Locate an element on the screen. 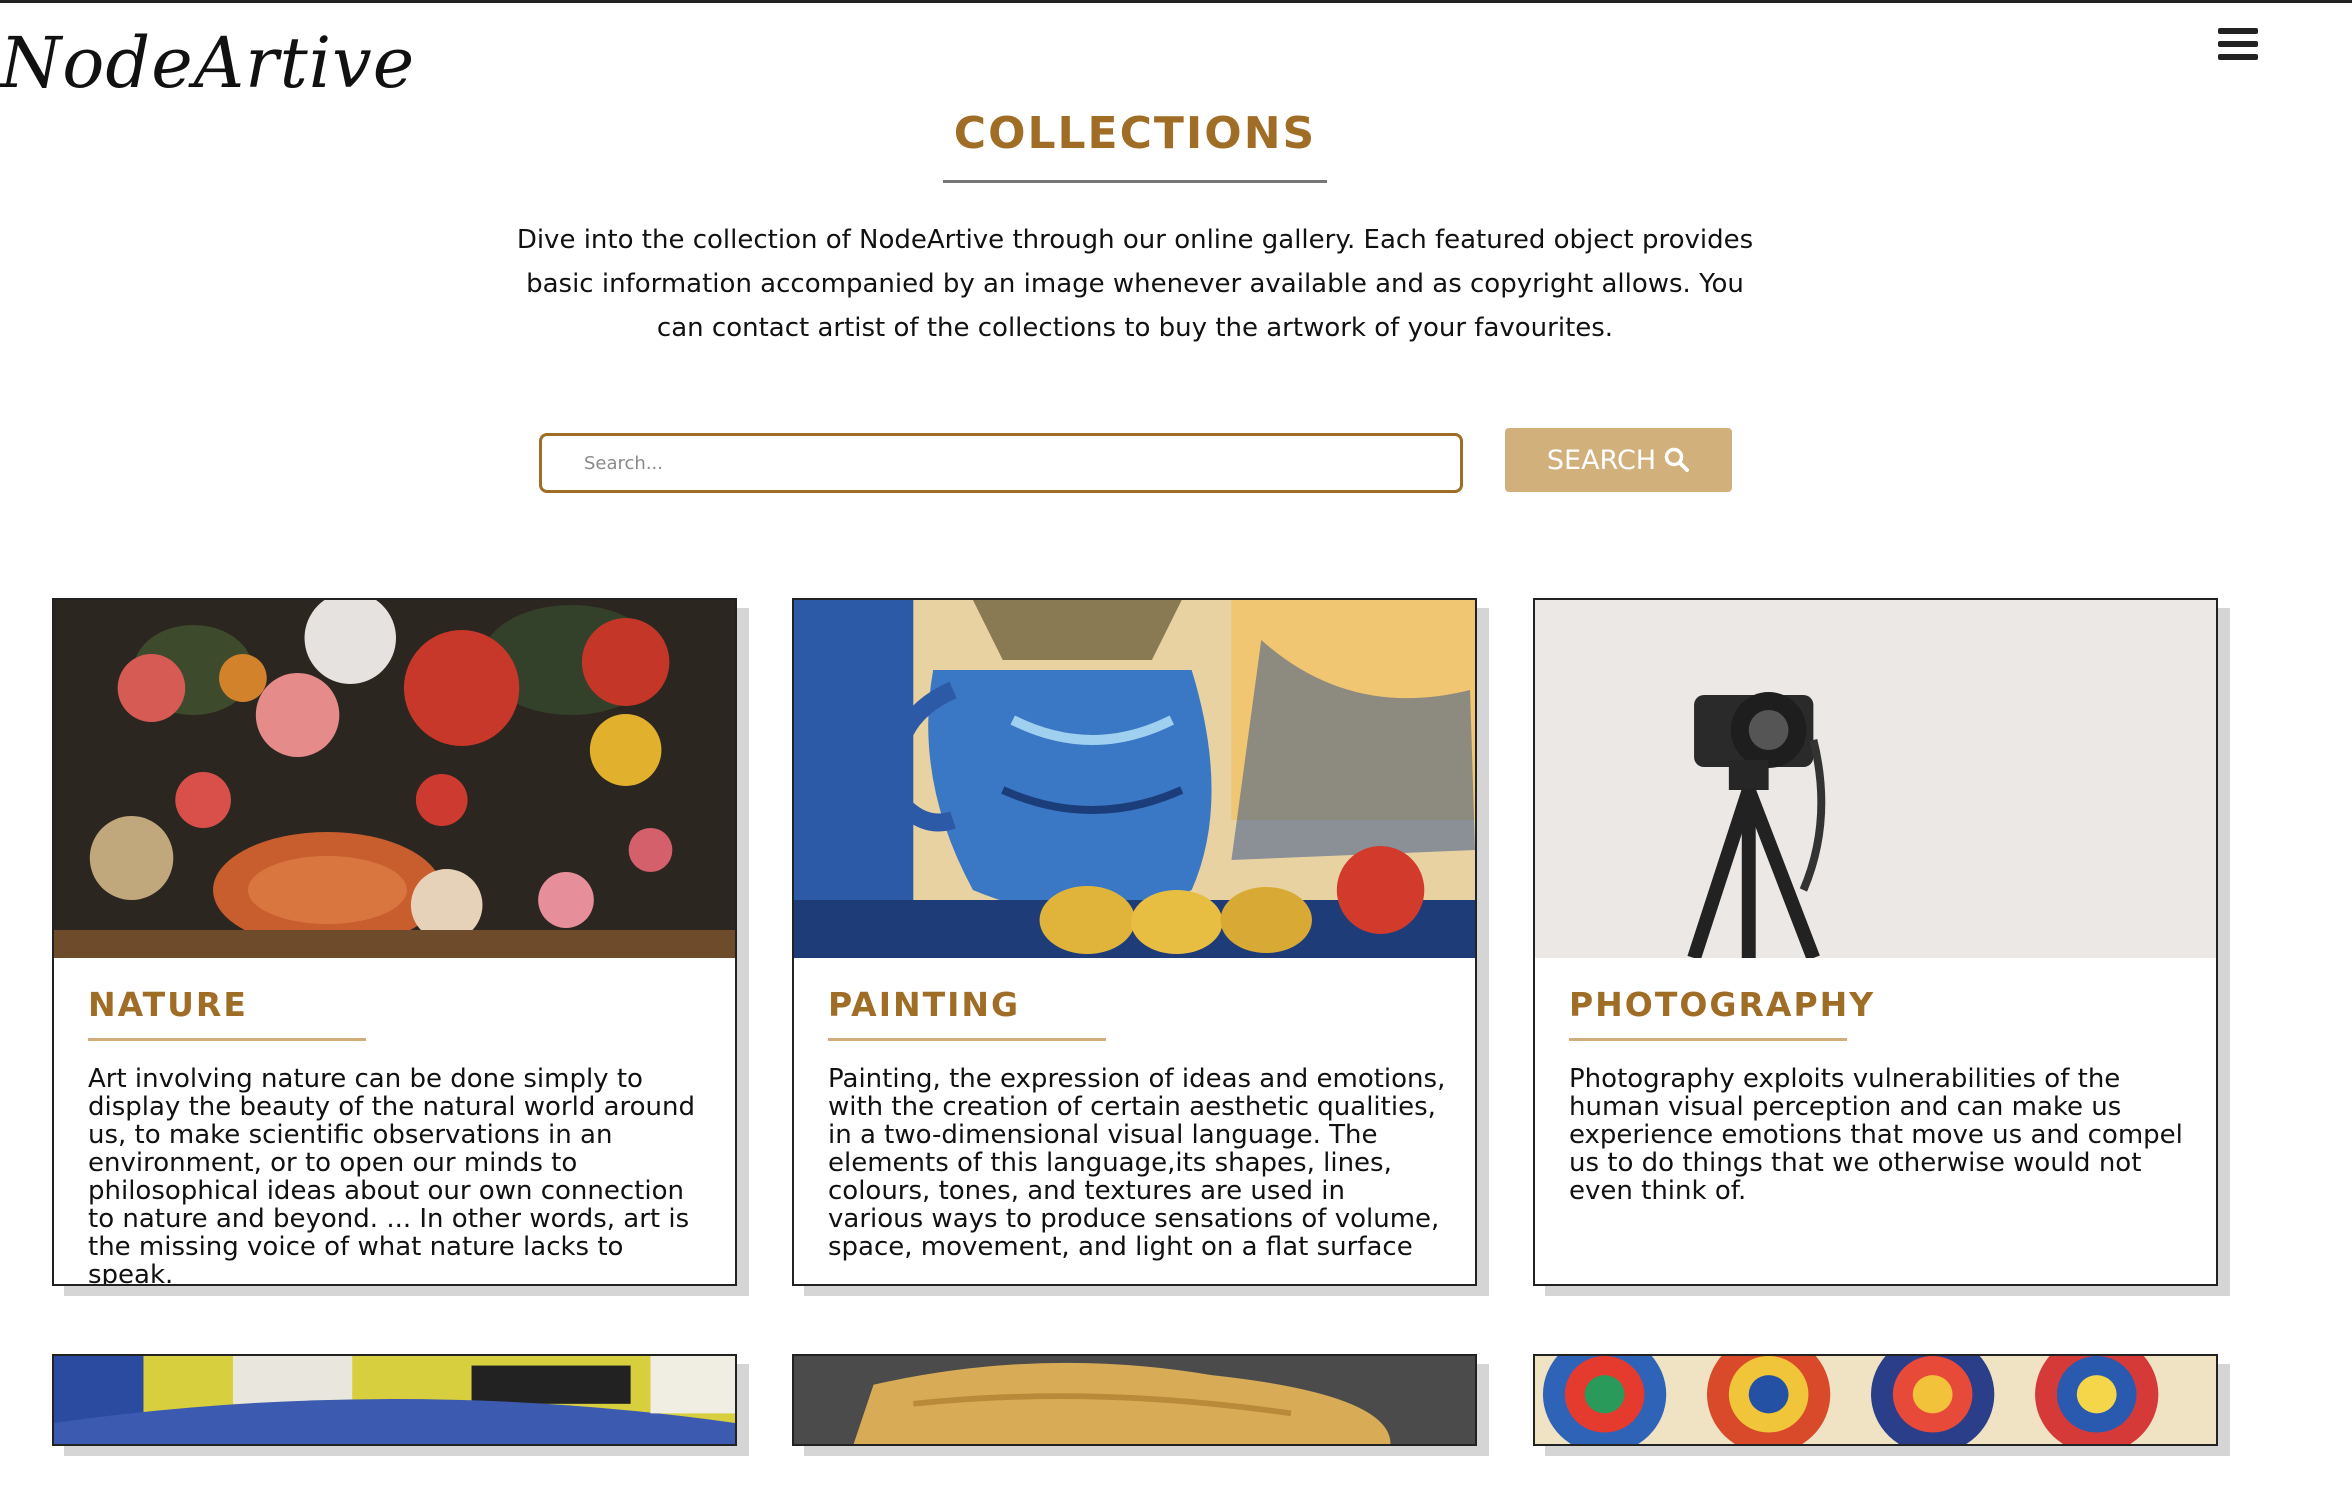 This screenshot has width=2352, height=1497. search-button-label: SEARCH is located at coordinates (1601, 460).